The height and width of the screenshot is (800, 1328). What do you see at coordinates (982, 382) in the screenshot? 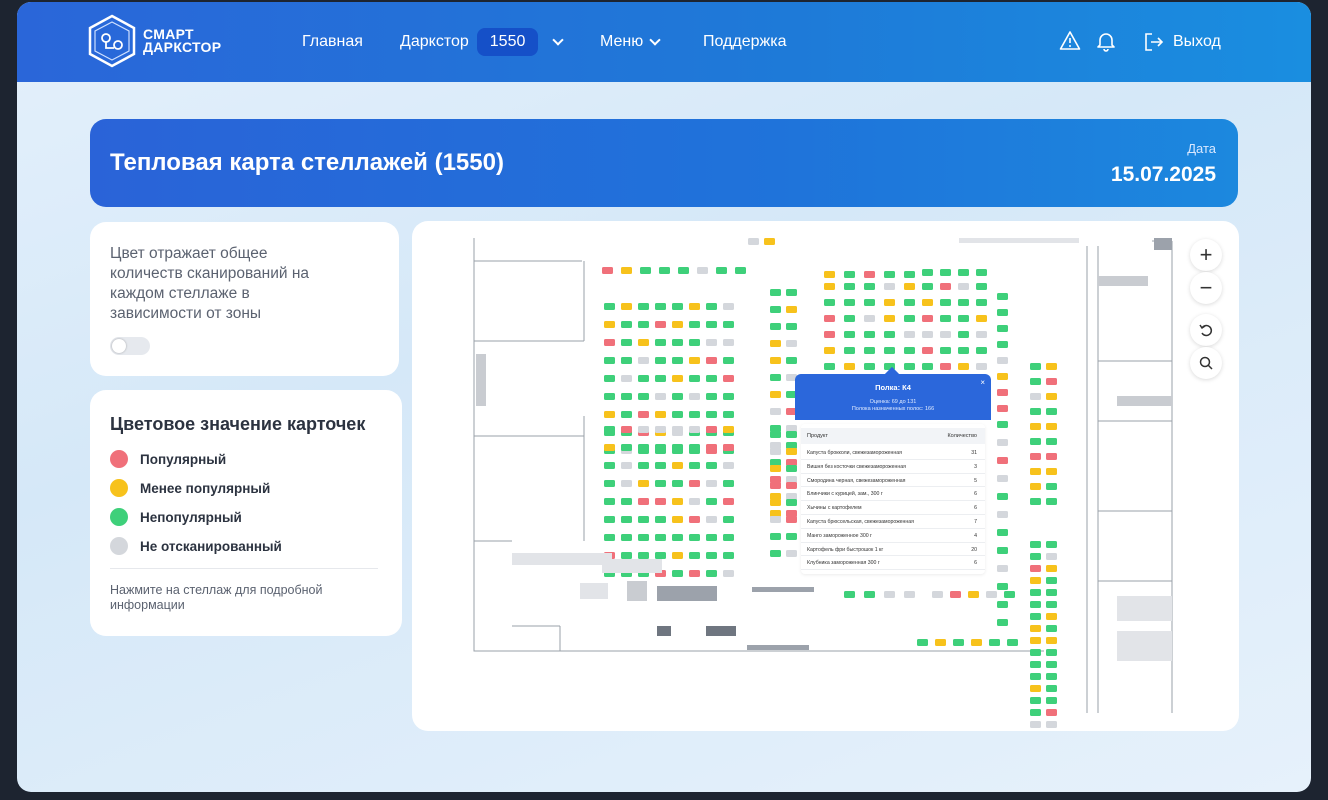
I see `close-icon: ×` at bounding box center [982, 382].